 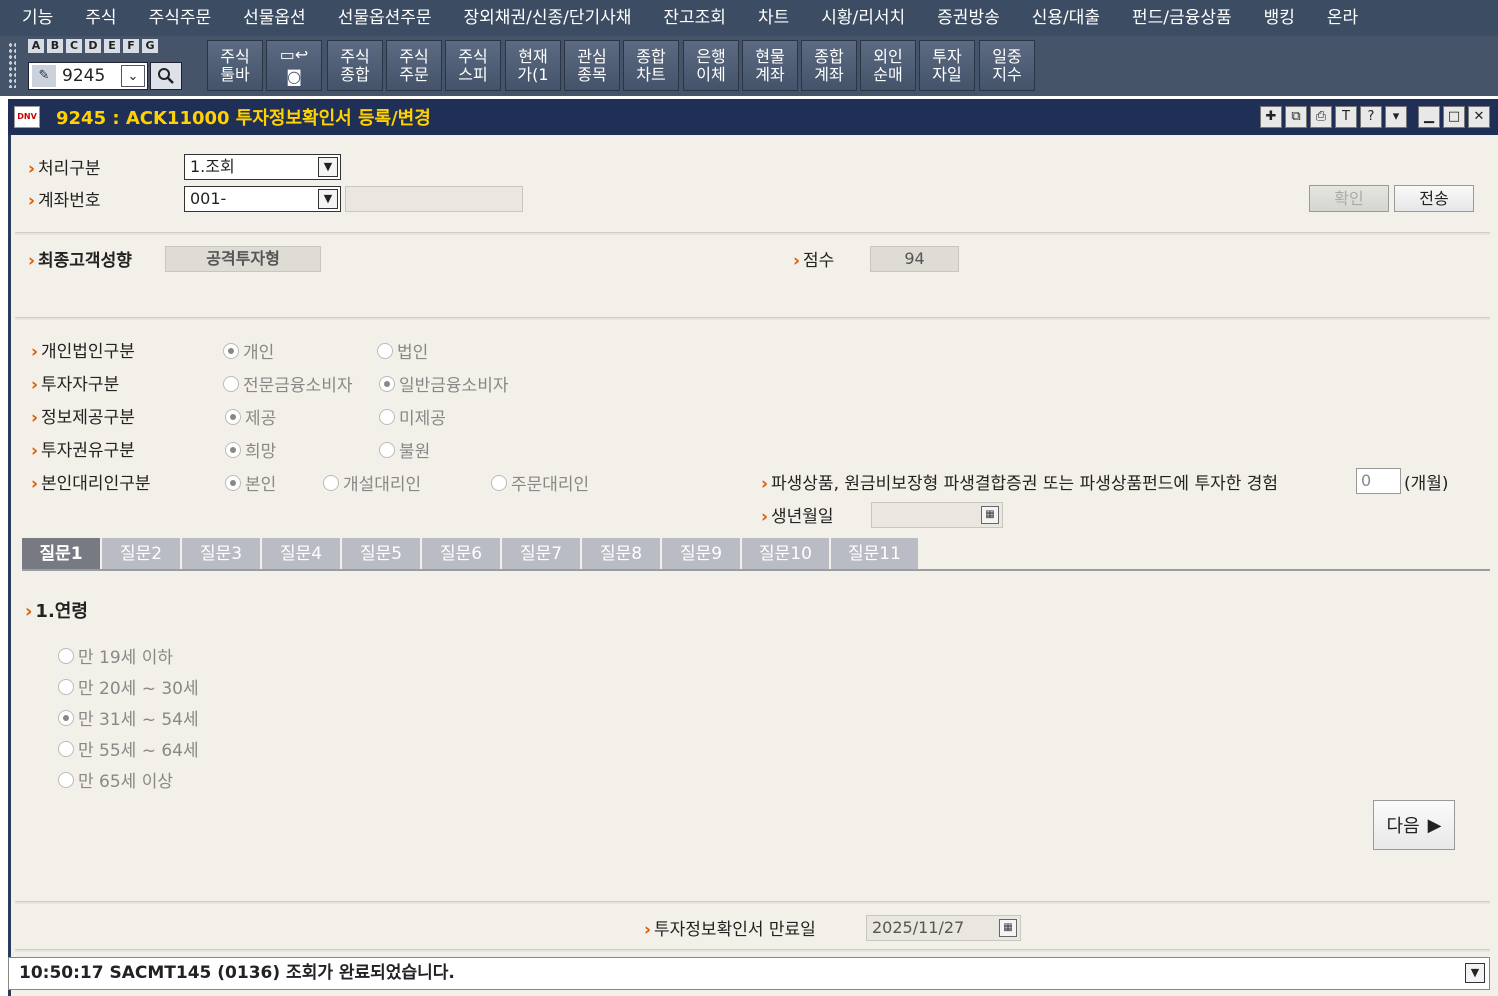 What do you see at coordinates (1371, 117) in the screenshot?
I see `help-icon: ?` at bounding box center [1371, 117].